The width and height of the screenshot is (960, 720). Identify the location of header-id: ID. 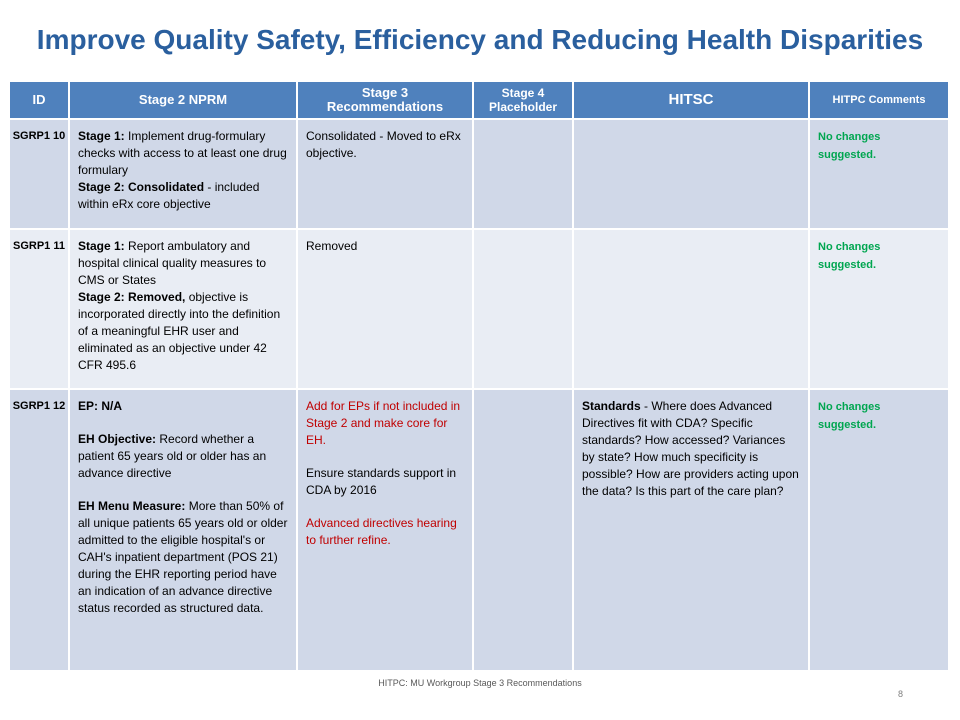
(39, 100).